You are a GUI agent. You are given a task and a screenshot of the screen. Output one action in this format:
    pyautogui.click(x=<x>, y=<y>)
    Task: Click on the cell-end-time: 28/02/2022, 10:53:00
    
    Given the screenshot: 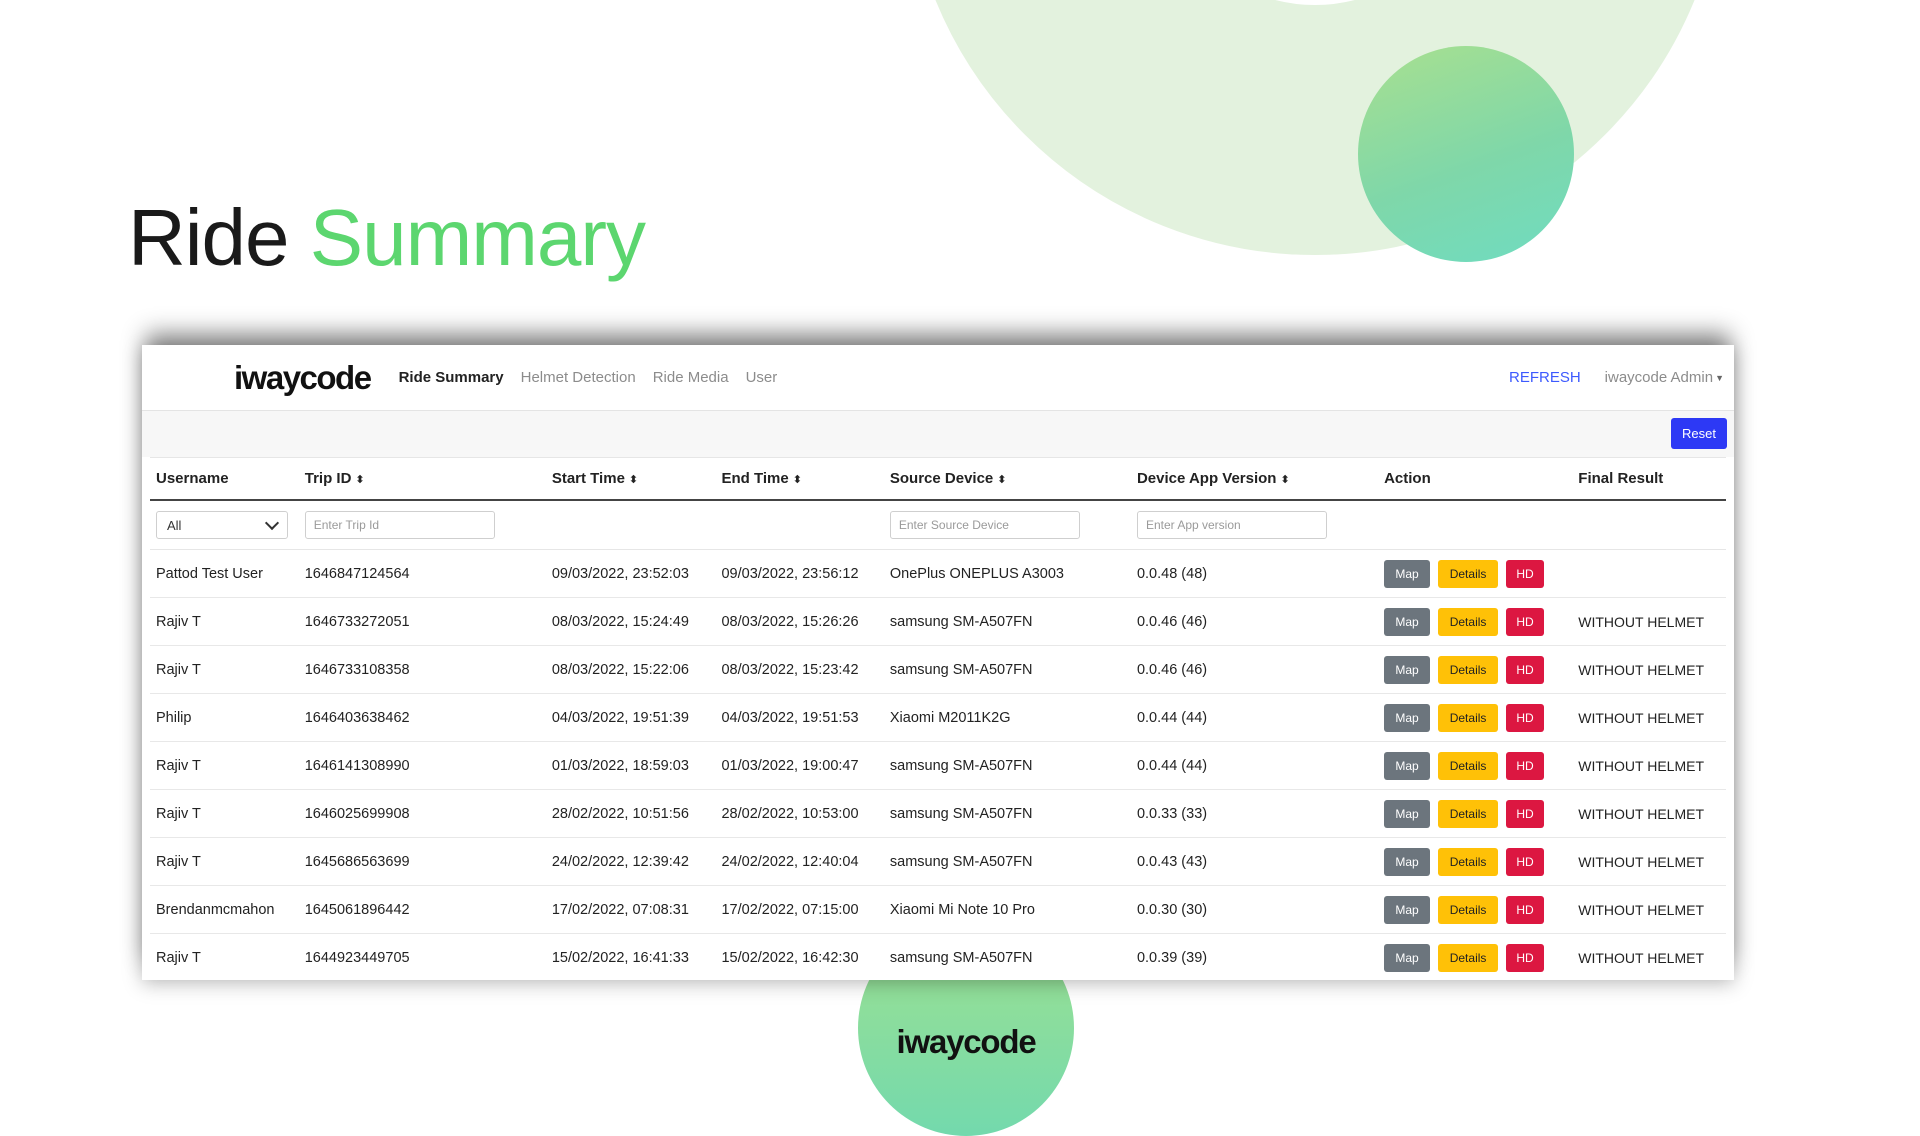 What is the action you would take?
    pyautogui.click(x=799, y=813)
    